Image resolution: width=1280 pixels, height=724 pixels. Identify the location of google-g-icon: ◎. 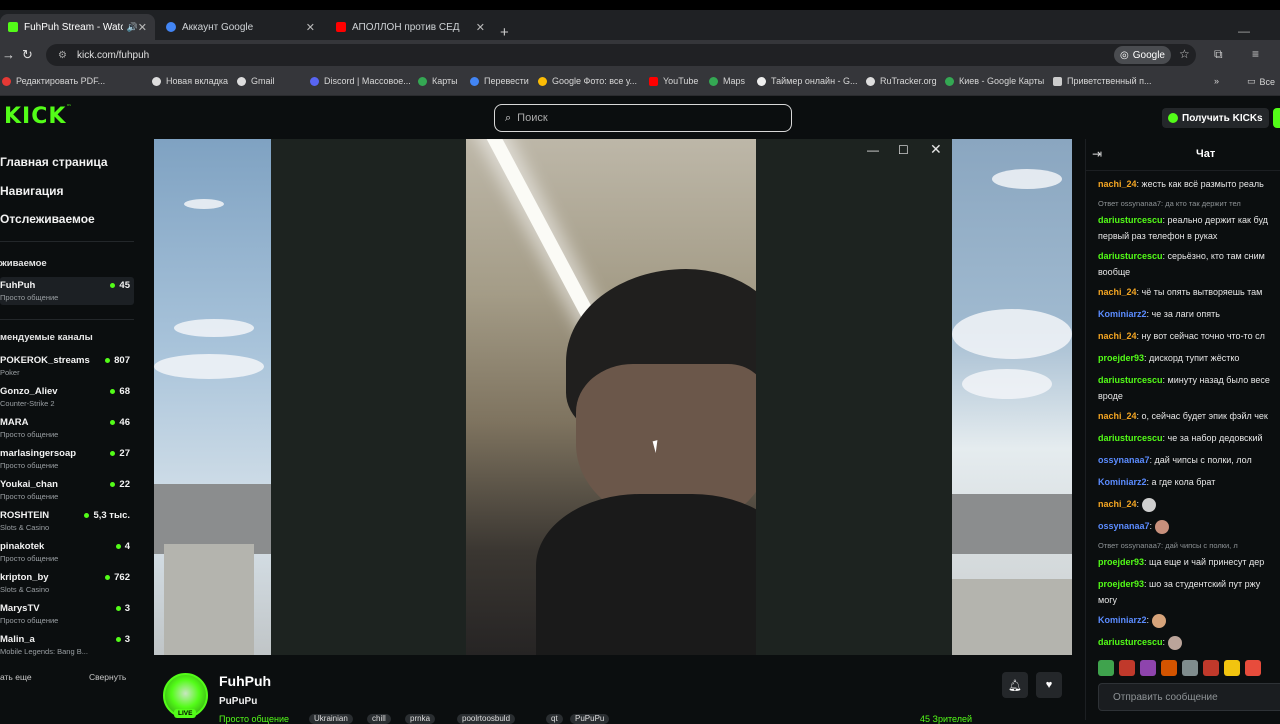
(1124, 55).